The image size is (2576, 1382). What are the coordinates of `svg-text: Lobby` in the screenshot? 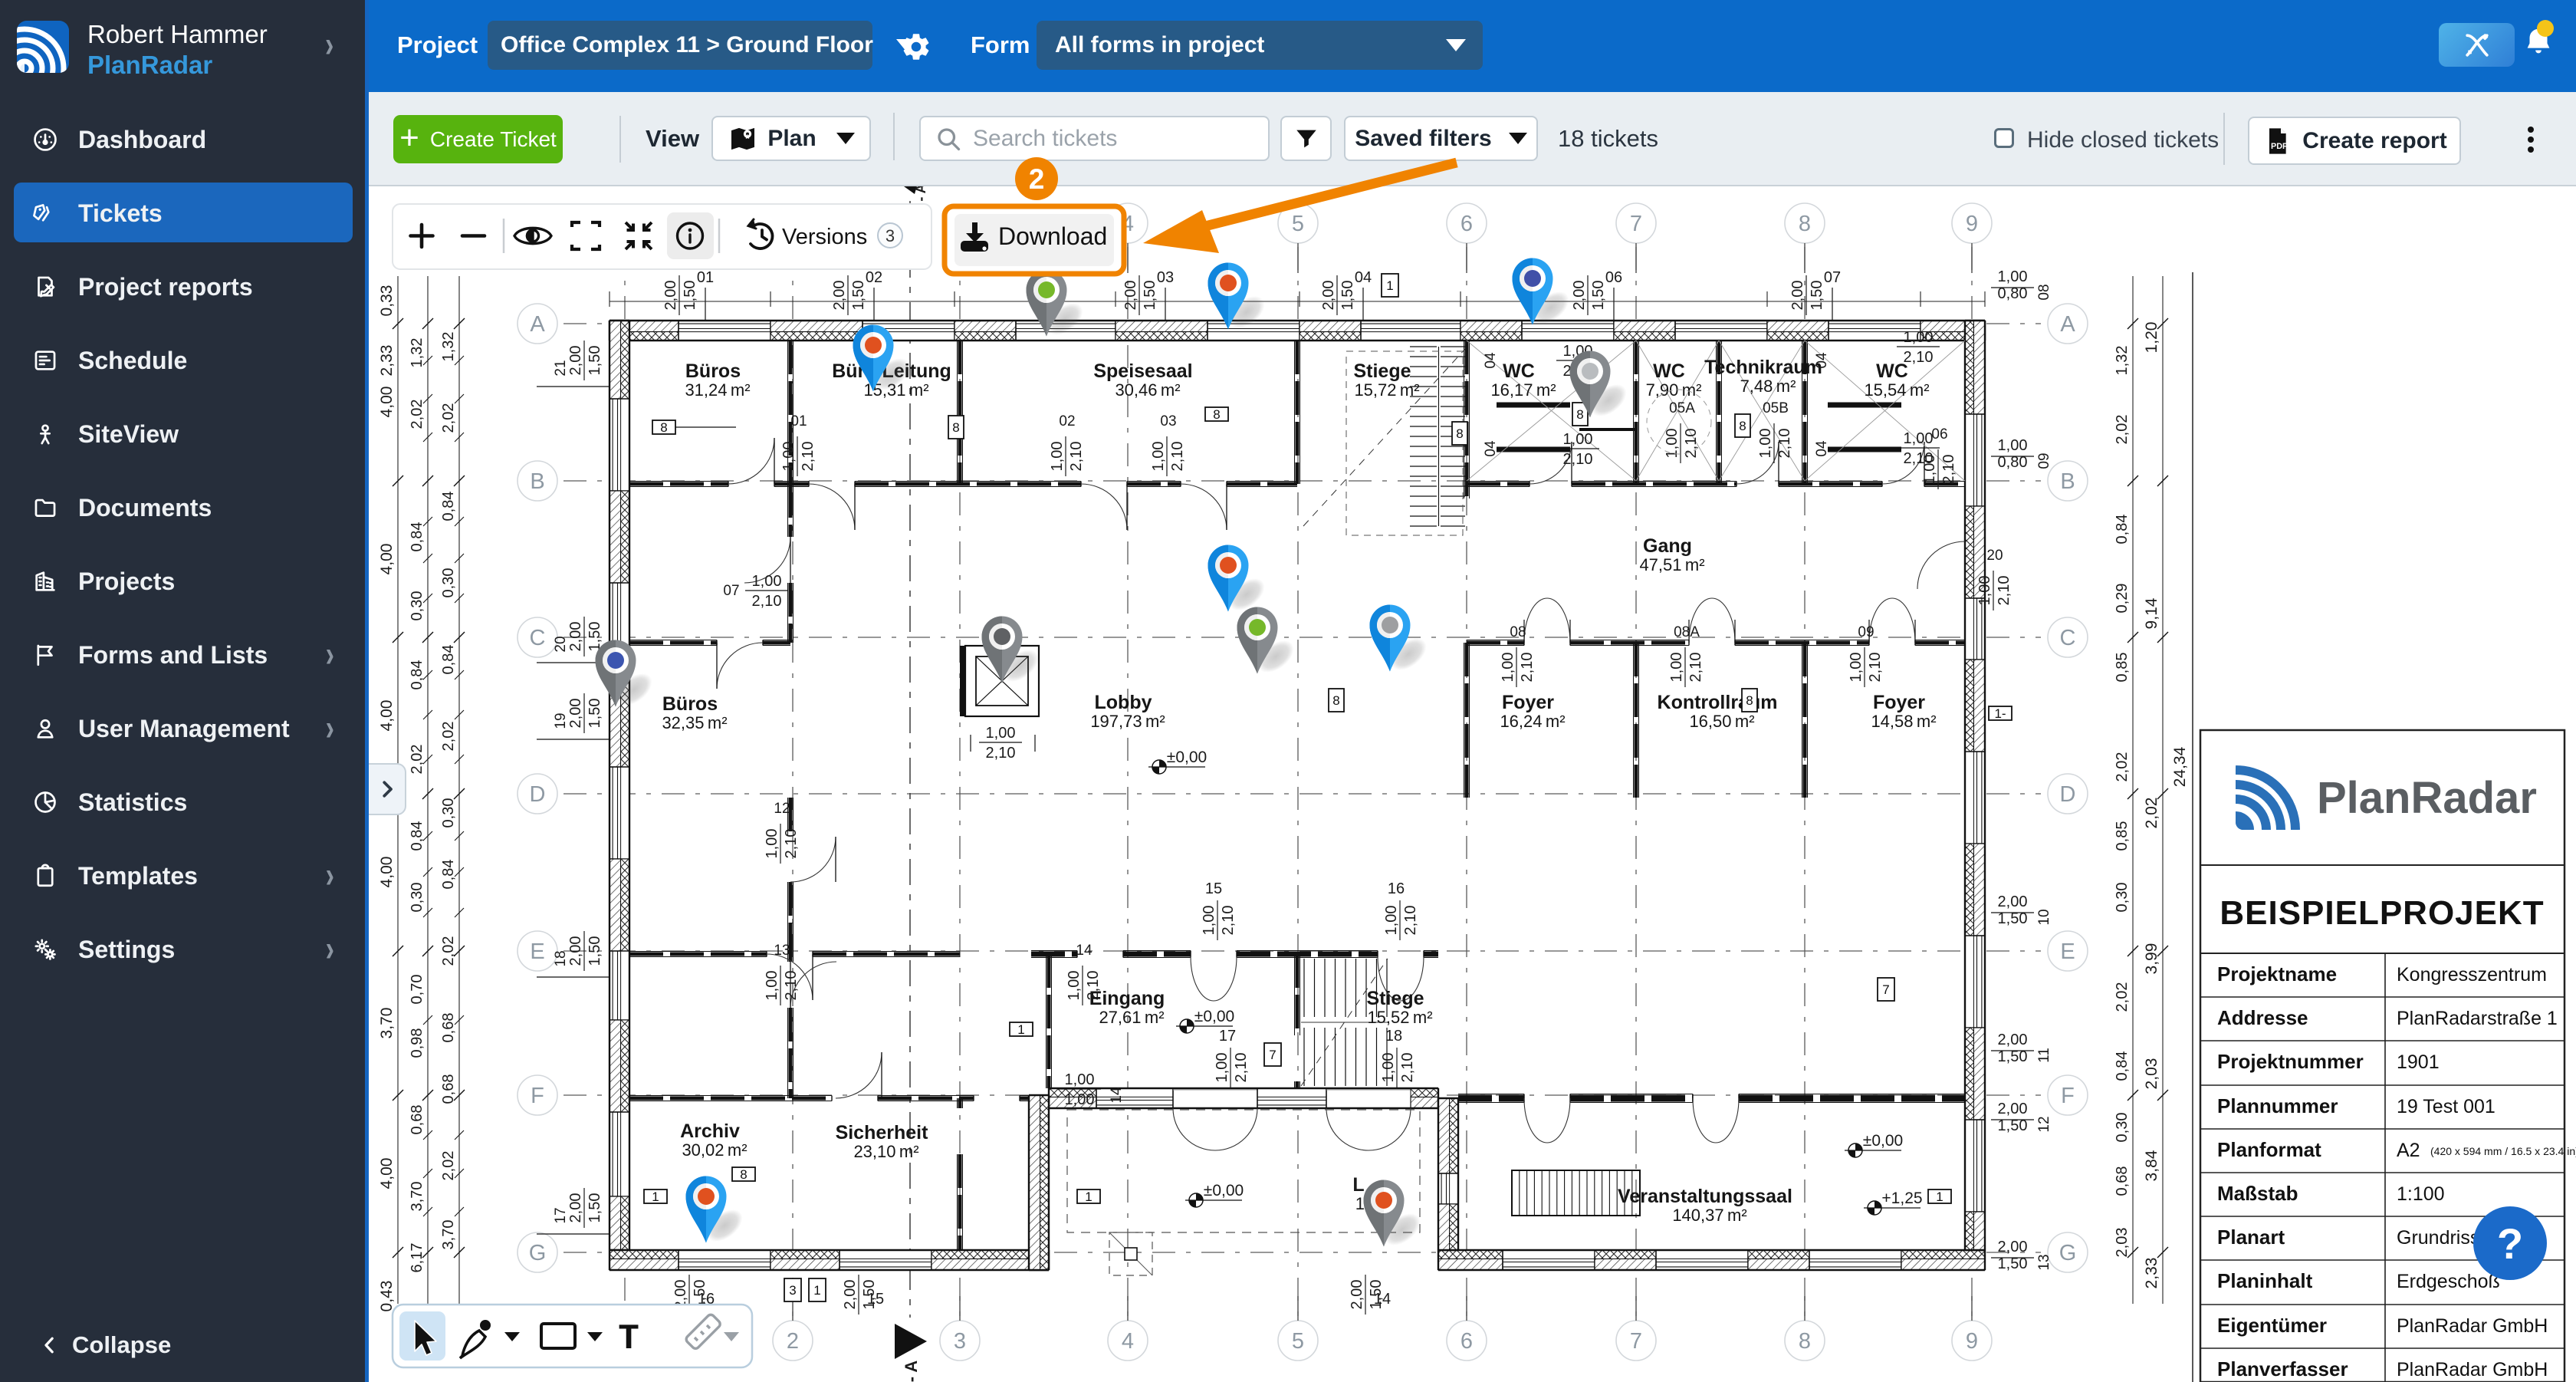 It's located at (1124, 702).